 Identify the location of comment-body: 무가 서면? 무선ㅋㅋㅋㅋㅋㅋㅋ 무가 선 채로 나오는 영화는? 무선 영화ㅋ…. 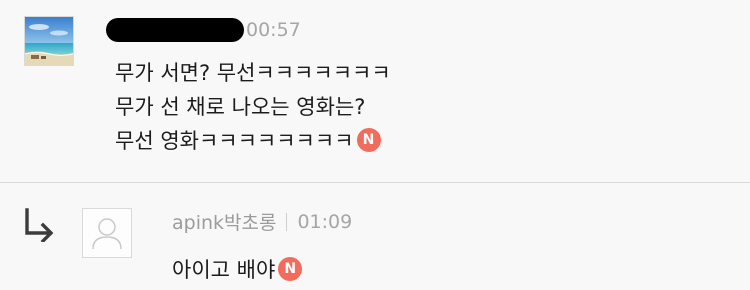
(253, 107).